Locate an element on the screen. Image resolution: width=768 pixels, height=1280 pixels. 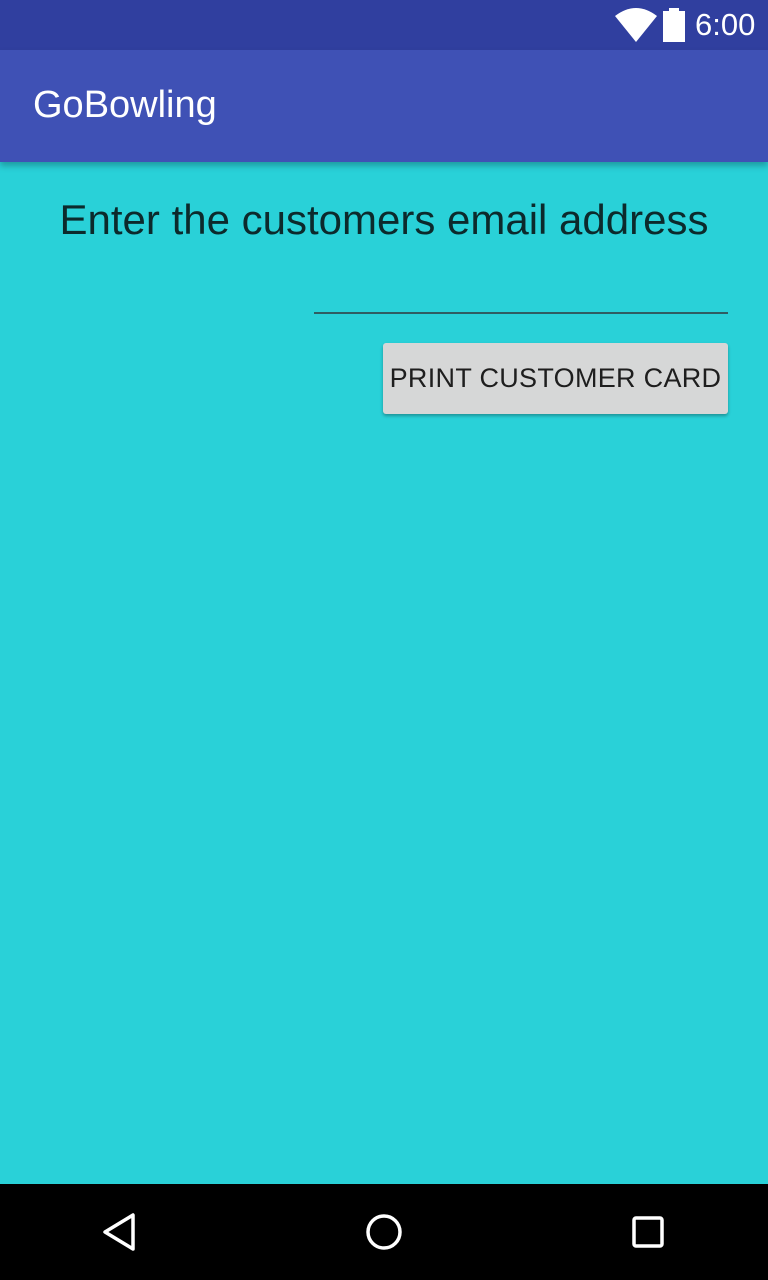
recents-button is located at coordinates (648, 1232).